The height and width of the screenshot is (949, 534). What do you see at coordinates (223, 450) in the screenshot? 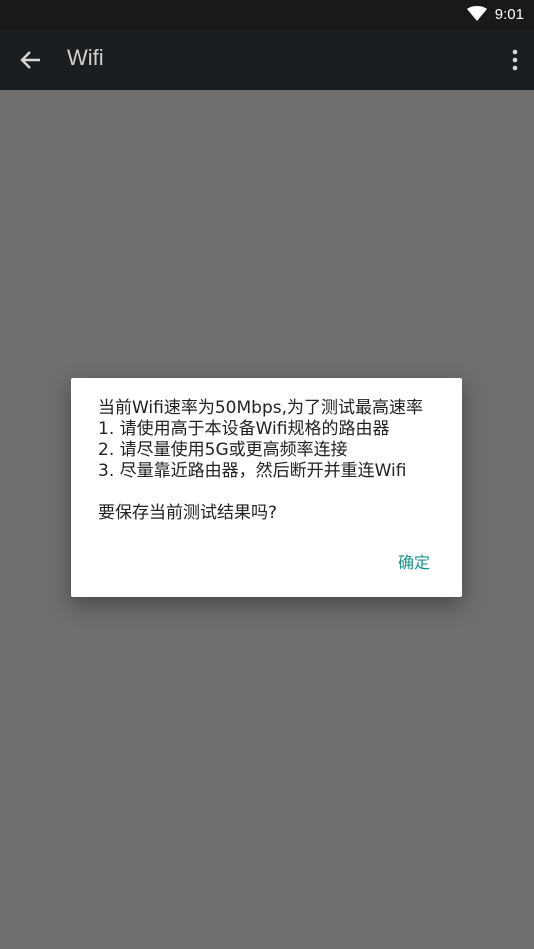
I see `dialog-line-3: 2. 请尽量使用5G或更高频率连接` at bounding box center [223, 450].